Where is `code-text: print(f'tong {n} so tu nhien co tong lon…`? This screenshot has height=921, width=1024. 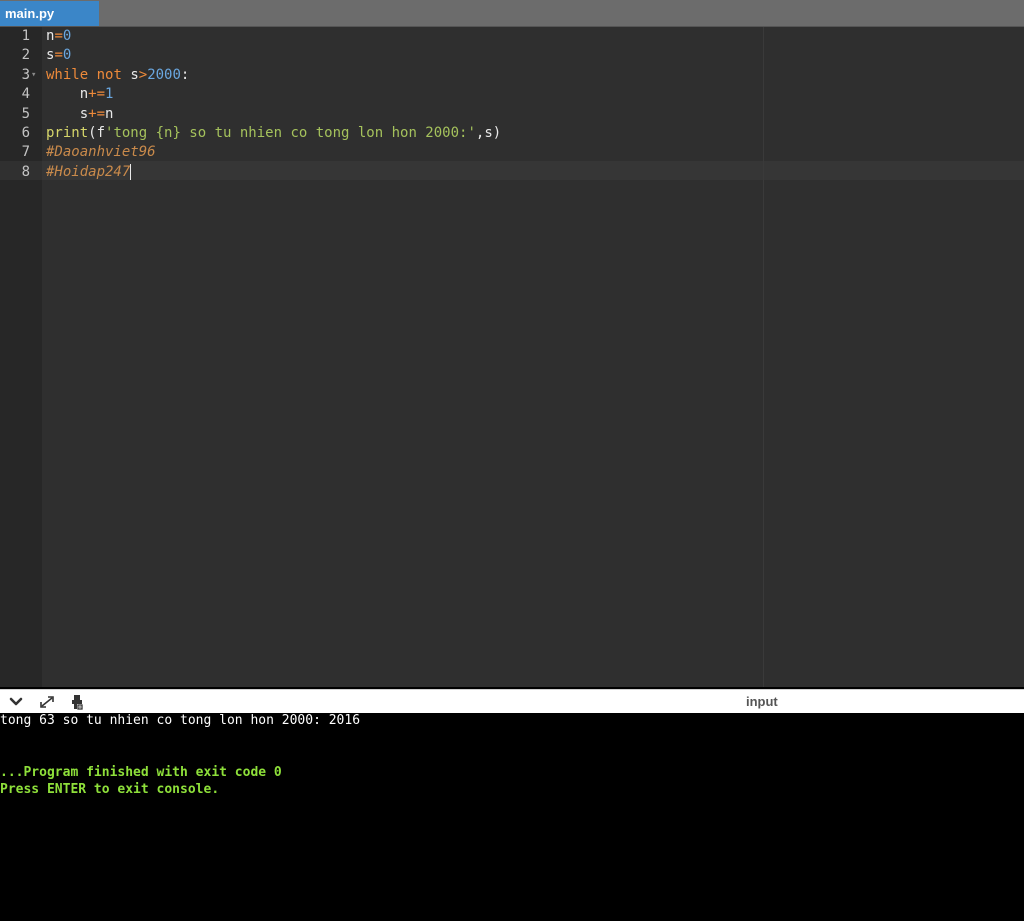 code-text: print(f'tong {n} so tu nhien co tong lon… is located at coordinates (273, 133).